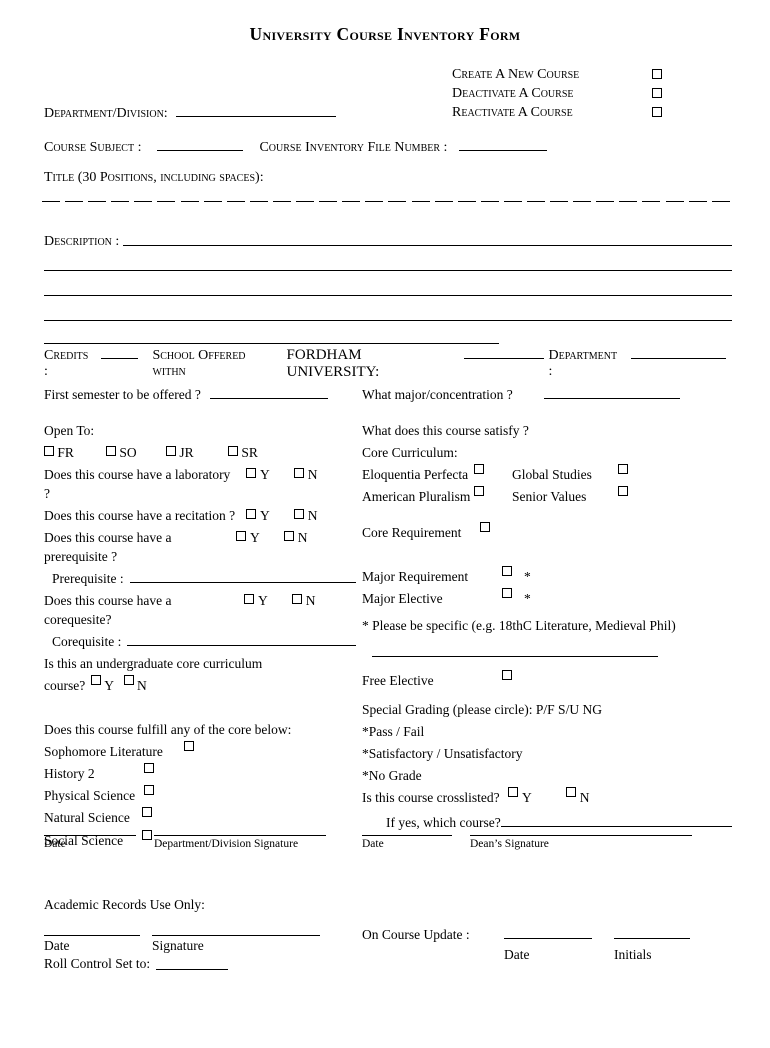 This screenshot has height=1048, width=770. Describe the element at coordinates (657, 92) in the screenshot. I see `checkbox-deactivate-course` at that location.